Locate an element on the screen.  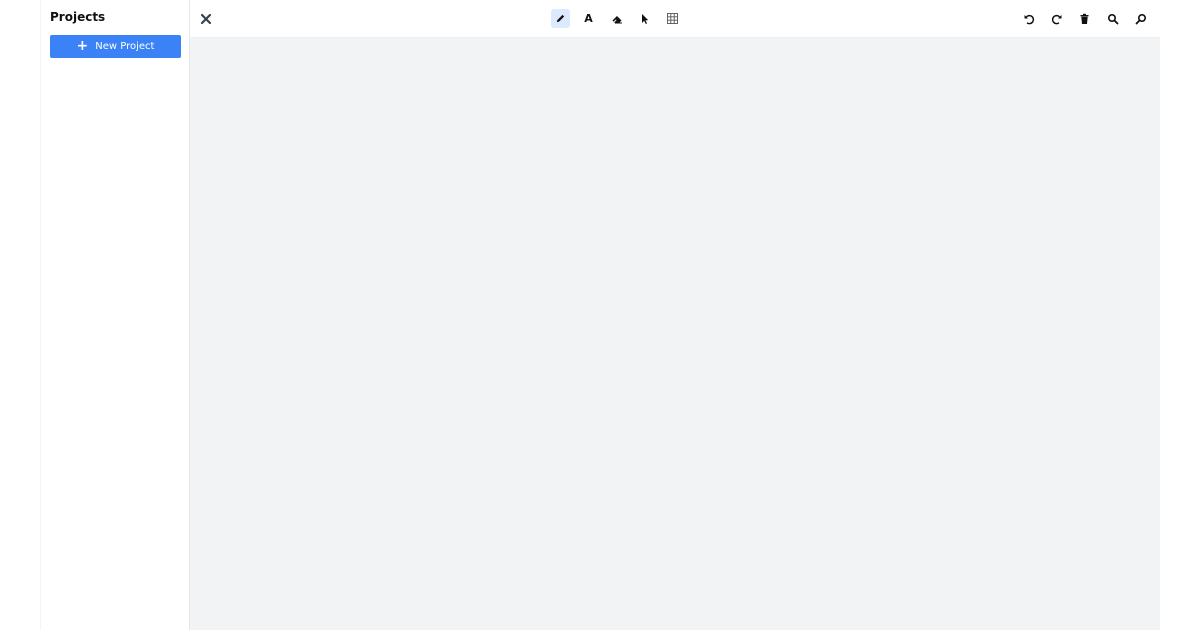
text-icon: A is located at coordinates (588, 18).